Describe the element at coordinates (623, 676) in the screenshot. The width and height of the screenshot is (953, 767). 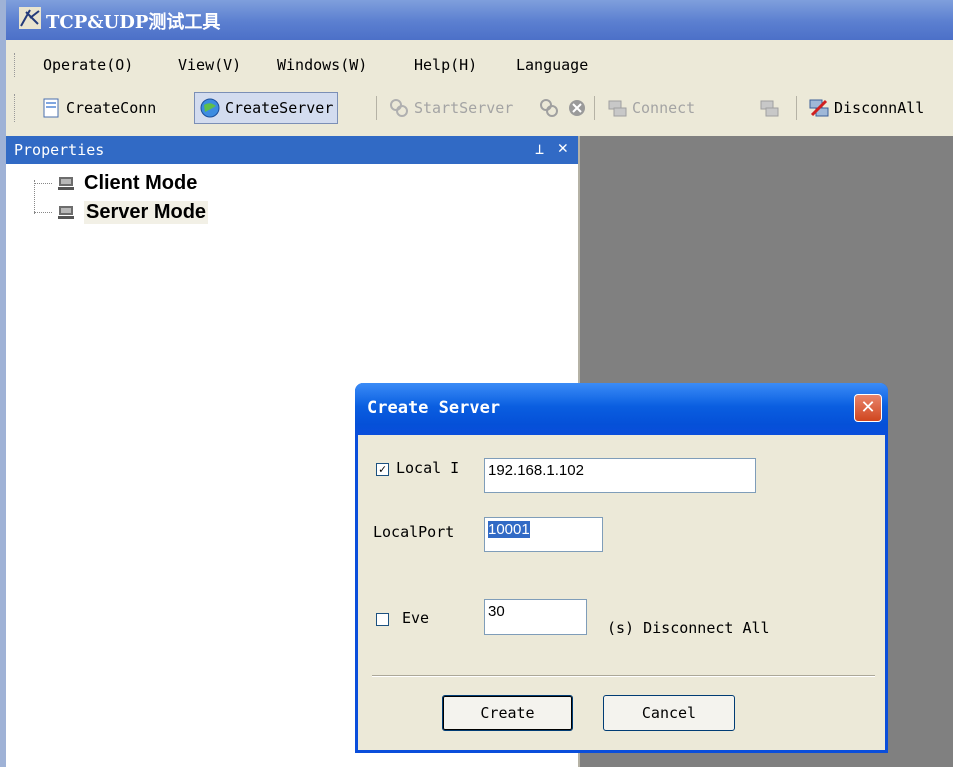
I see `dialog-separator` at that location.